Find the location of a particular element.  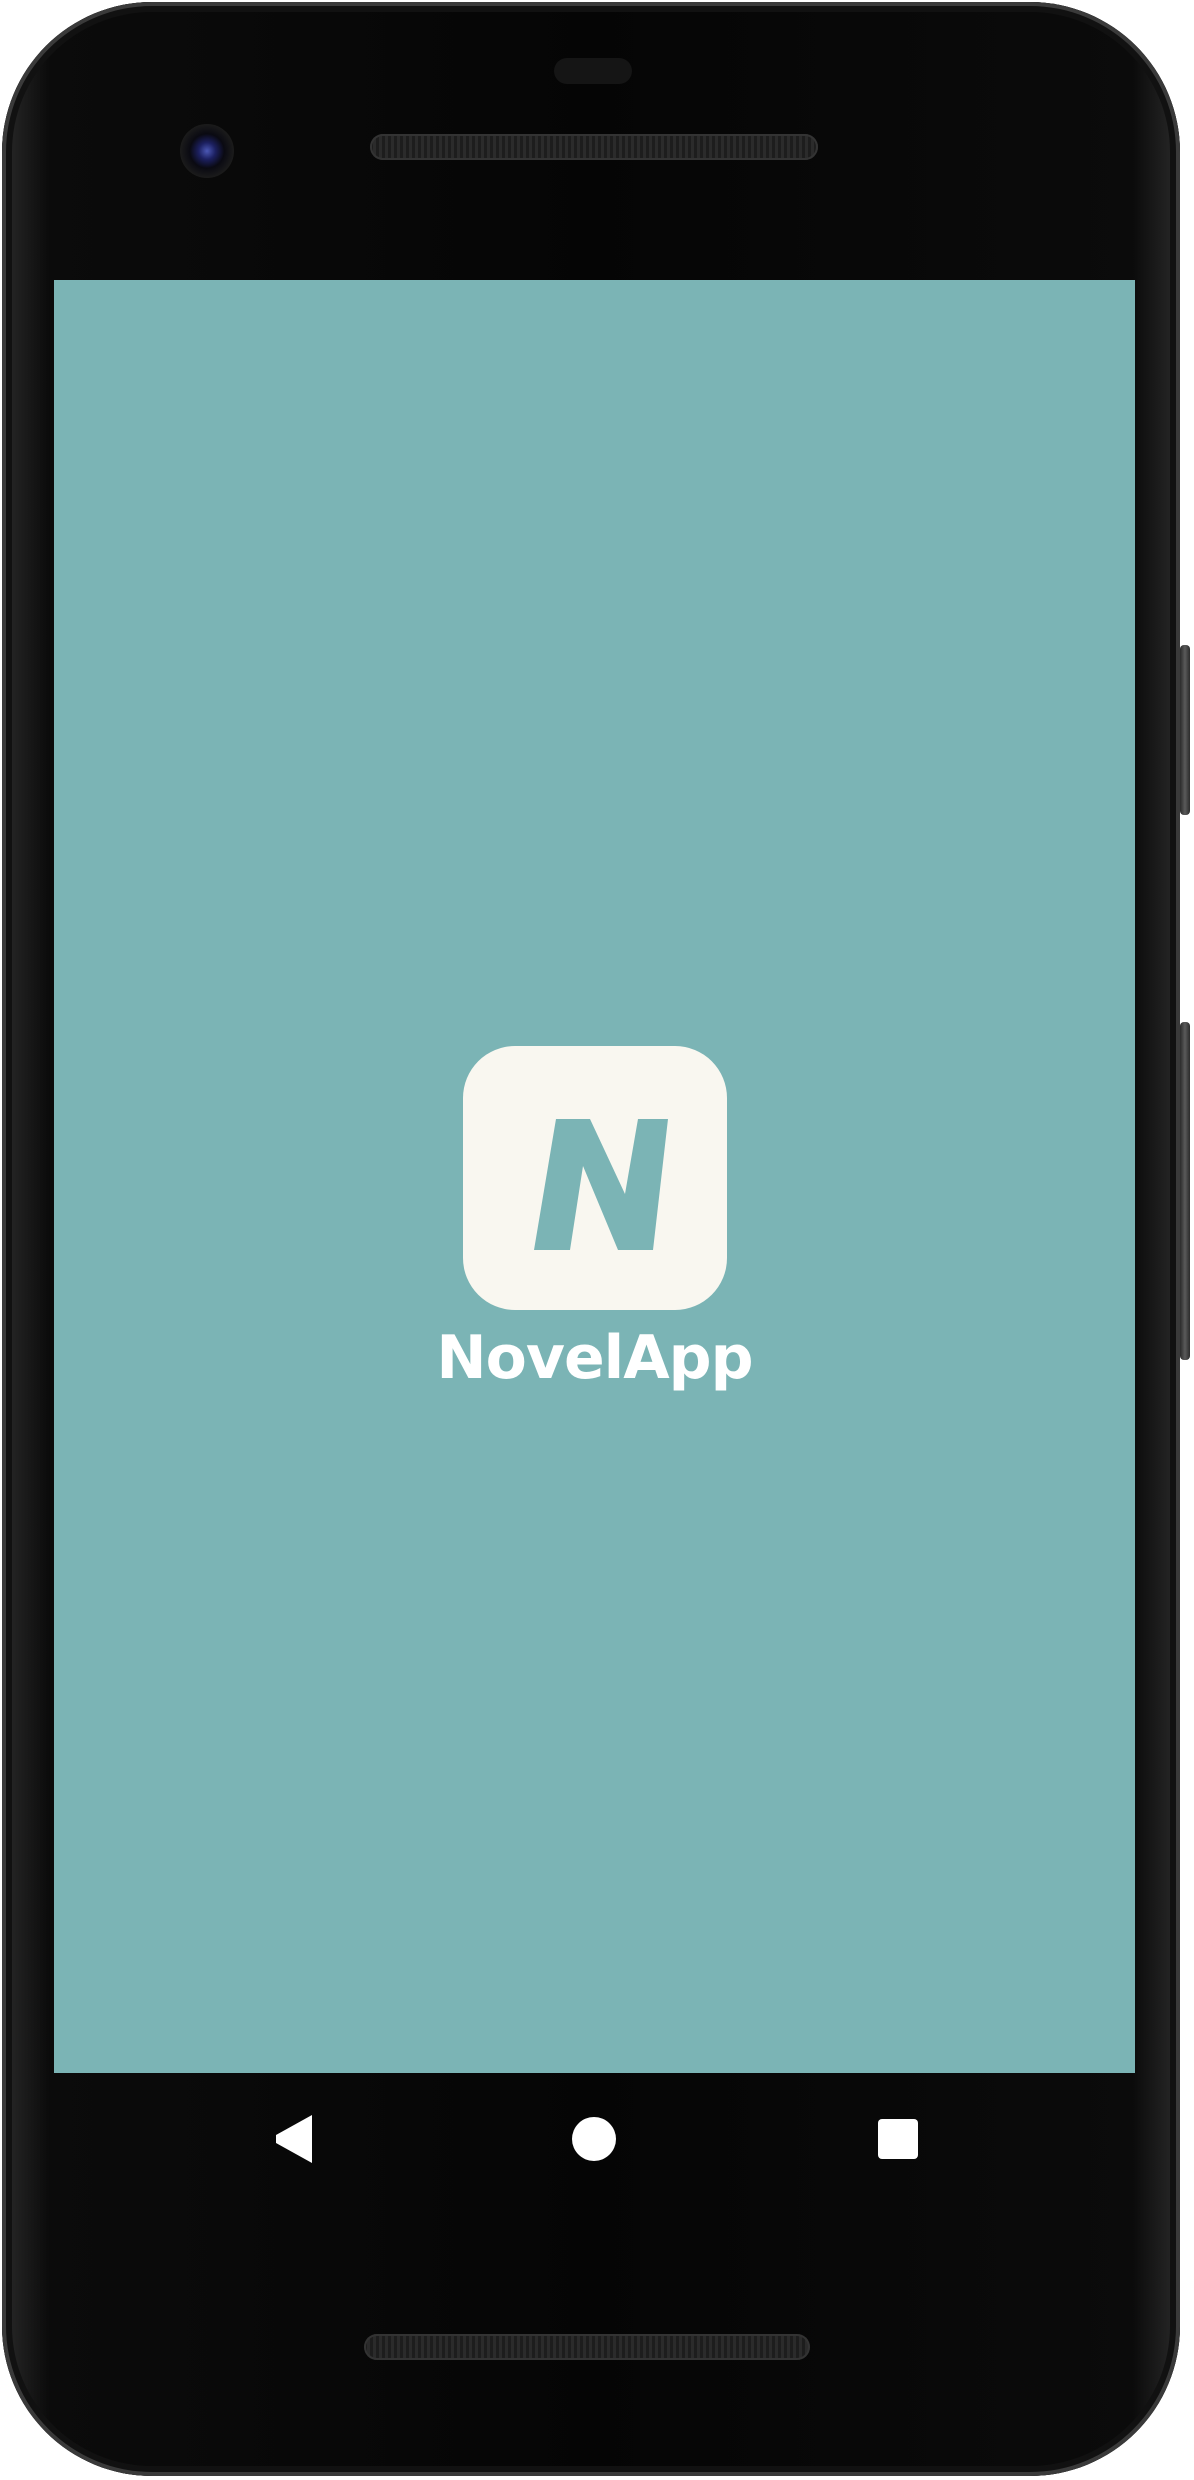

bottom-speaker is located at coordinates (587, 2347).